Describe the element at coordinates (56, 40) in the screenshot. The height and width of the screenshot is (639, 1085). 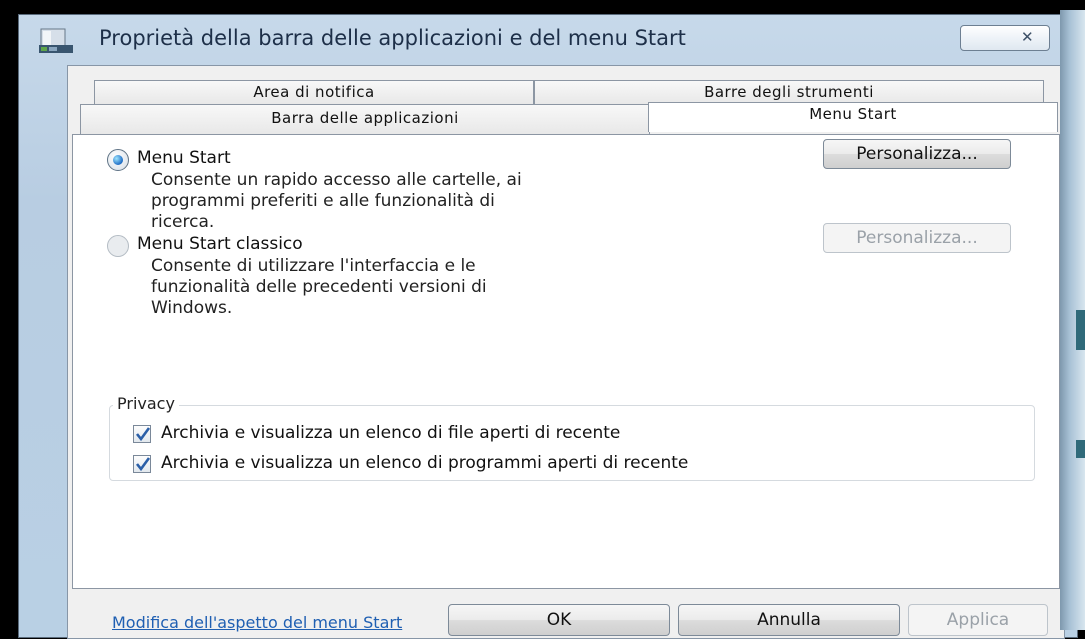
I see `taskbar-properties-icon` at that location.